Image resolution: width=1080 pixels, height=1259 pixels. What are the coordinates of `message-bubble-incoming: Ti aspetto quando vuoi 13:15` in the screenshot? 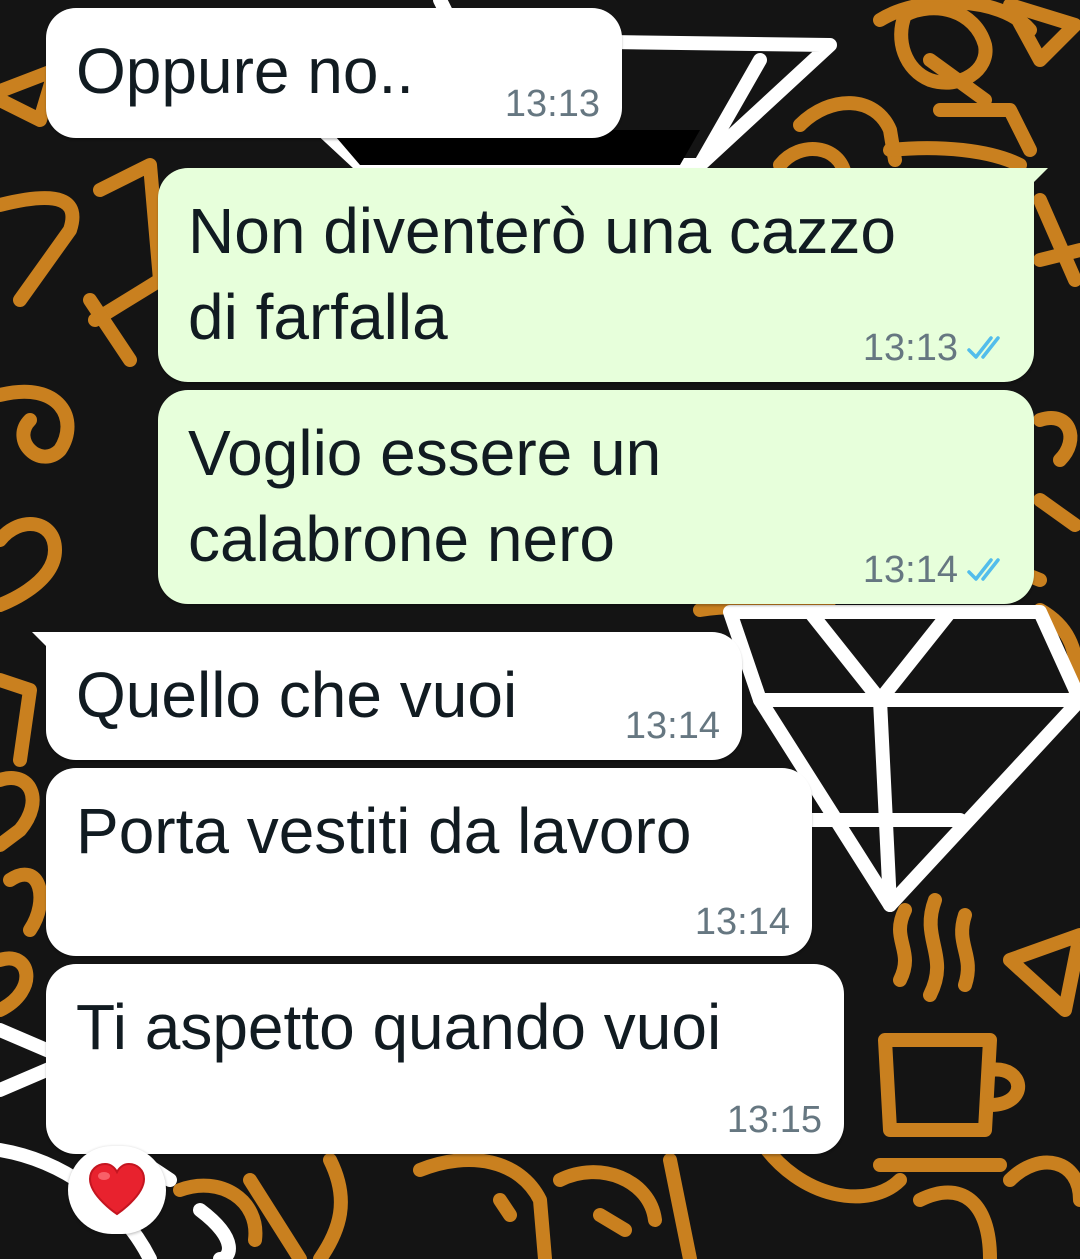 It's located at (445, 1059).